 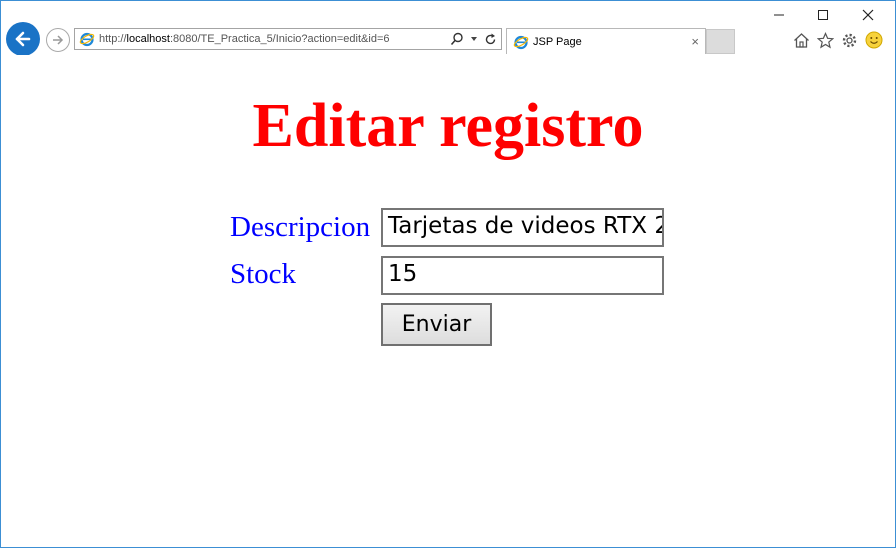 I want to click on search-icon, so click(x=457, y=39).